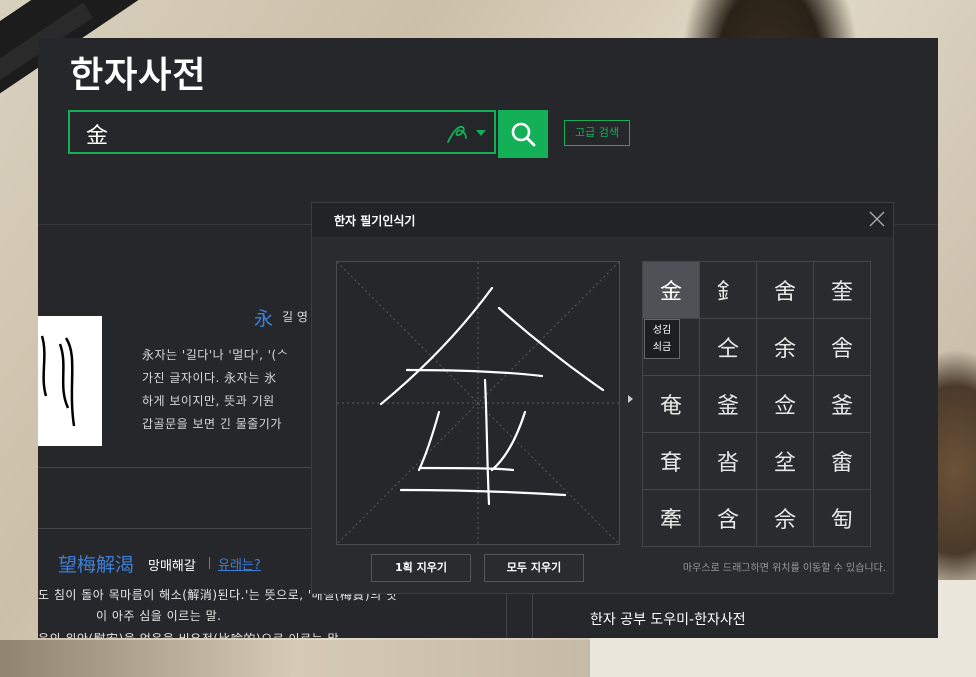 The width and height of the screenshot is (976, 677). I want to click on candidate-cell: 匋, so click(842, 518).